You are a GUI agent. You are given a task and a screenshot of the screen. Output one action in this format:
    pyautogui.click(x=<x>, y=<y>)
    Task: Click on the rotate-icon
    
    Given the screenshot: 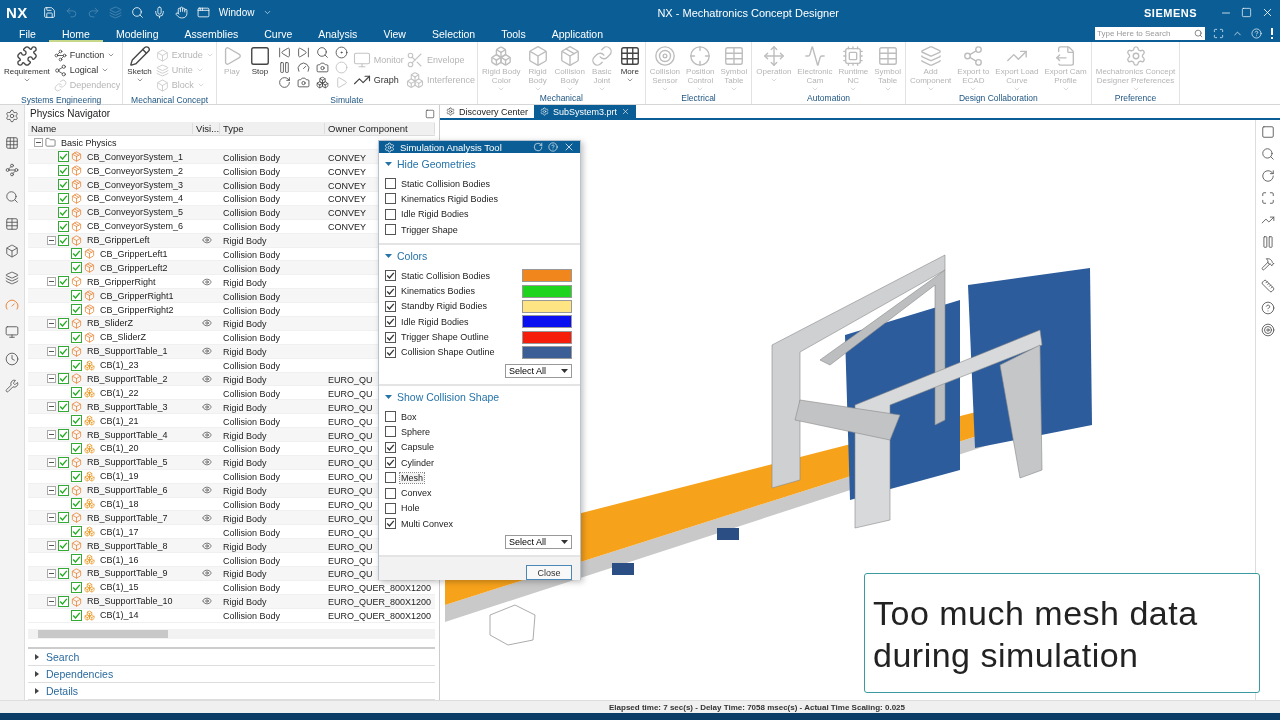 What is the action you would take?
    pyautogui.click(x=284, y=82)
    